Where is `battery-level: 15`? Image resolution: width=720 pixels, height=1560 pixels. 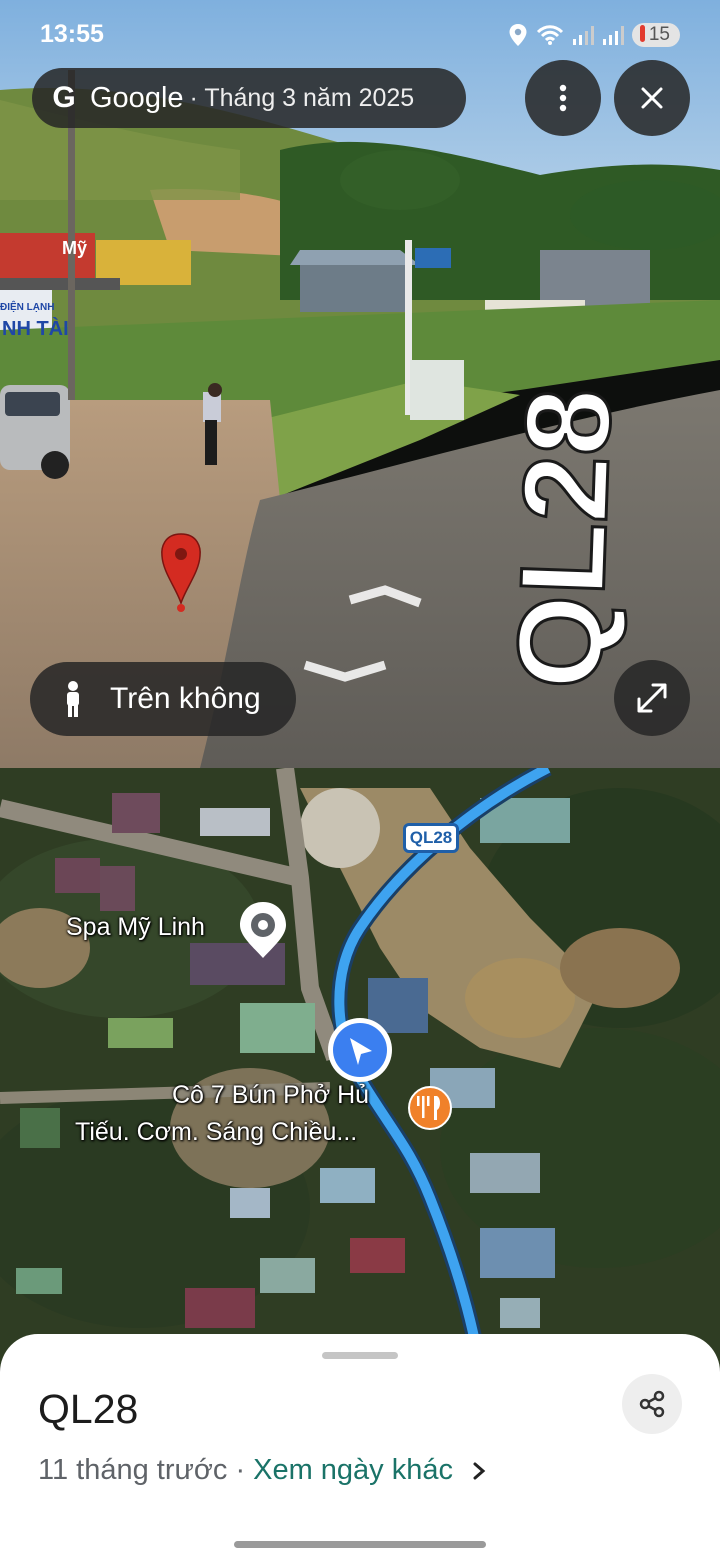
battery-level: 15 is located at coordinates (659, 34).